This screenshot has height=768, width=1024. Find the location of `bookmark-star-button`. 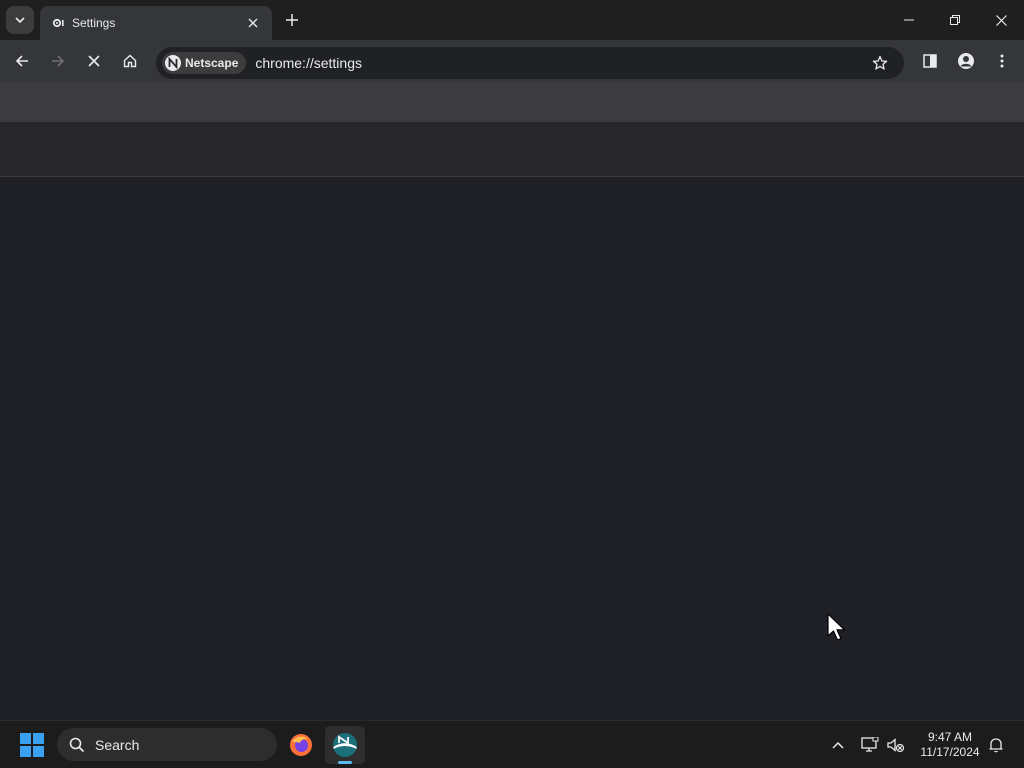

bookmark-star-button is located at coordinates (880, 63).